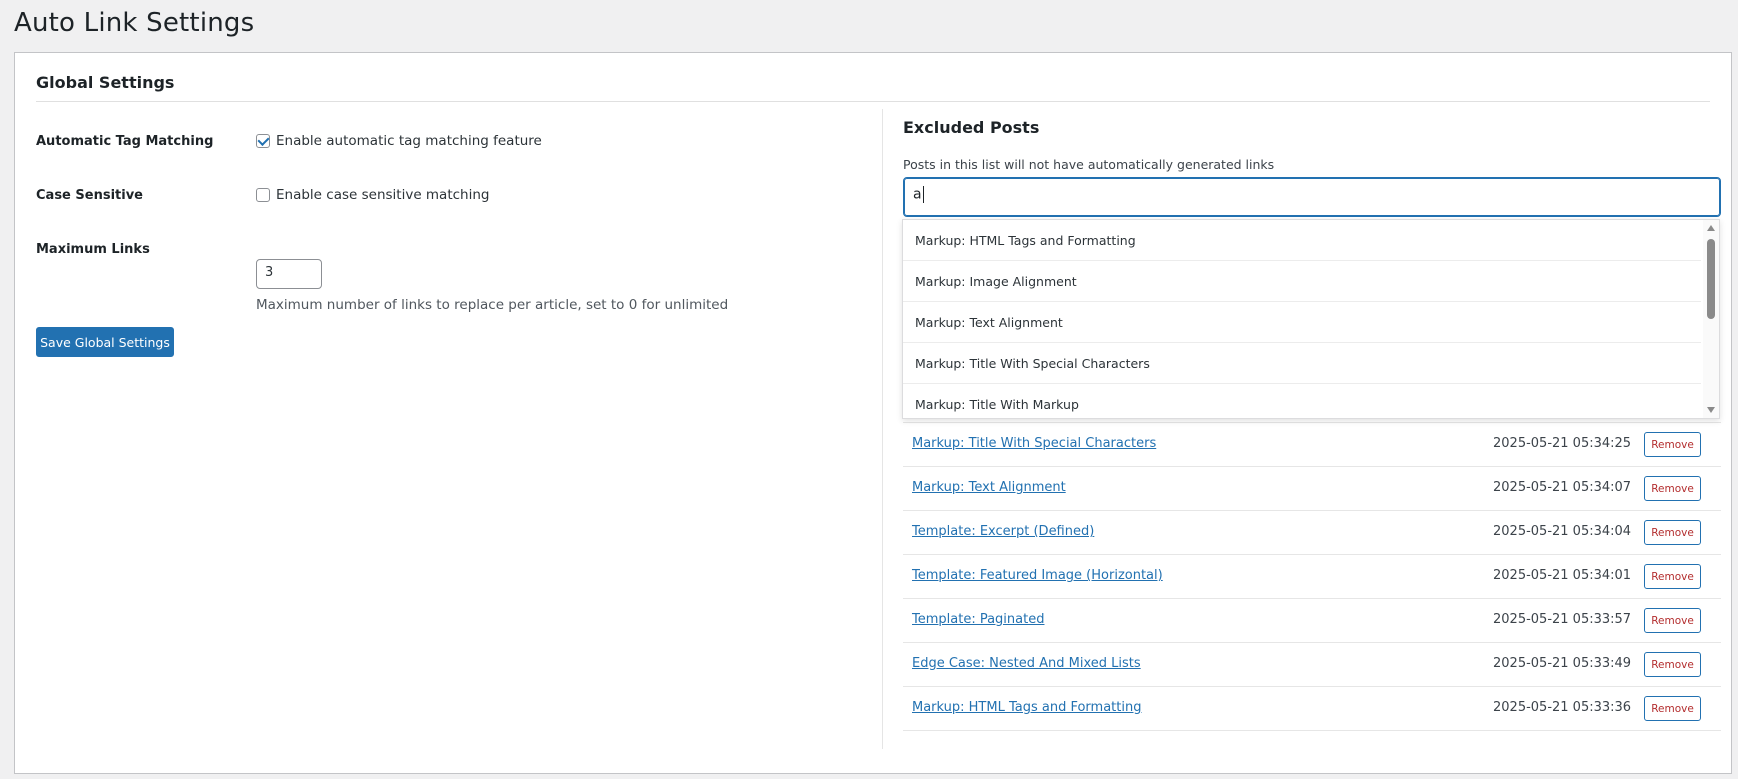 The width and height of the screenshot is (1738, 779). What do you see at coordinates (1562, 575) in the screenshot?
I see `post-date: 2025-05-21 05:34:01` at bounding box center [1562, 575].